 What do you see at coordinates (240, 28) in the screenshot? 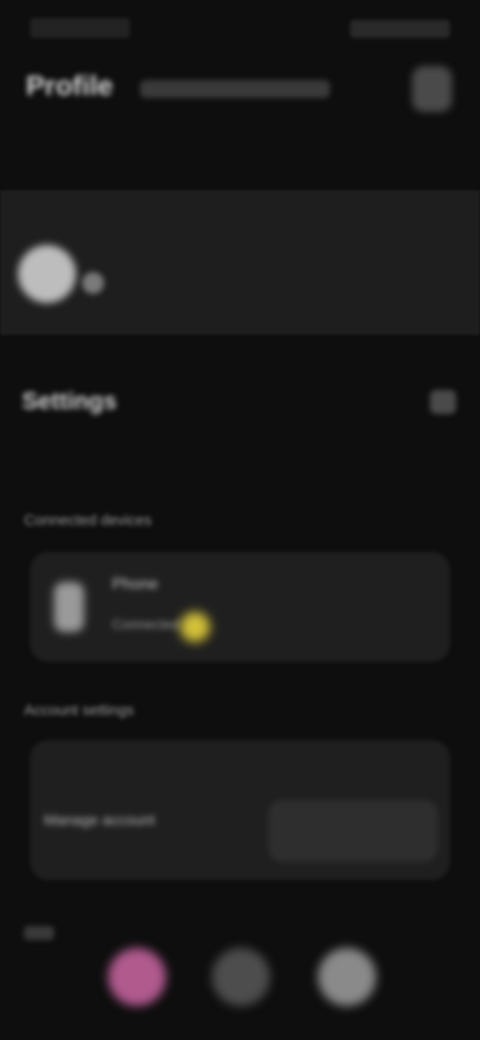
I see `status-bar` at bounding box center [240, 28].